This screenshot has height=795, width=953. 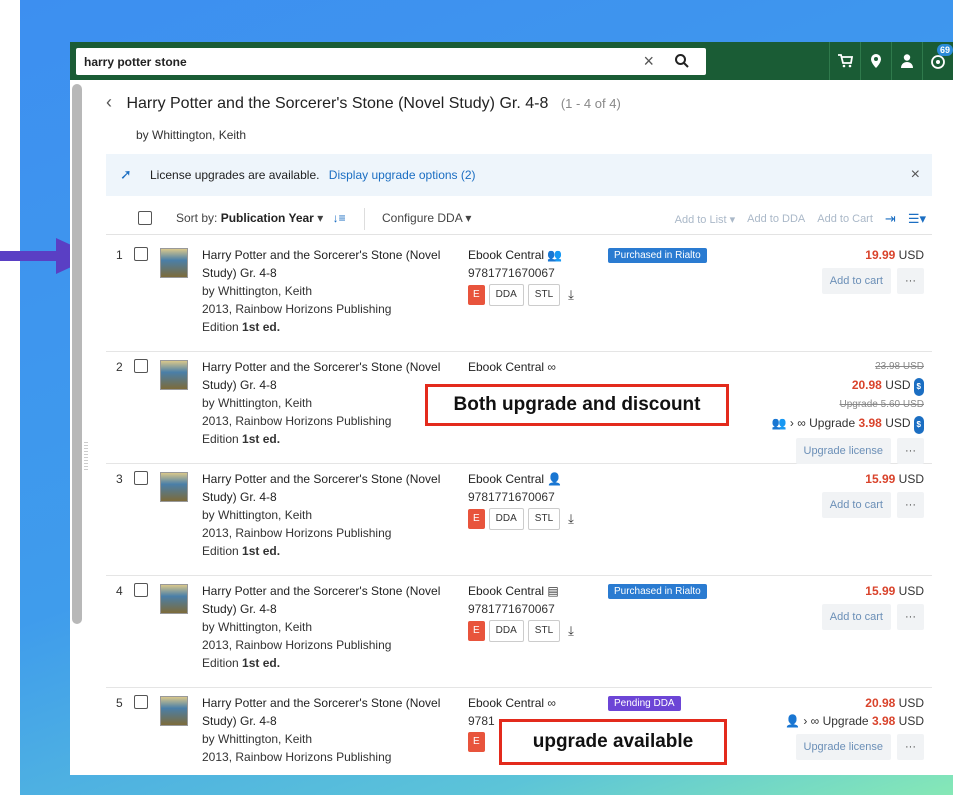 I want to click on search-icon, so click(x=682, y=61).